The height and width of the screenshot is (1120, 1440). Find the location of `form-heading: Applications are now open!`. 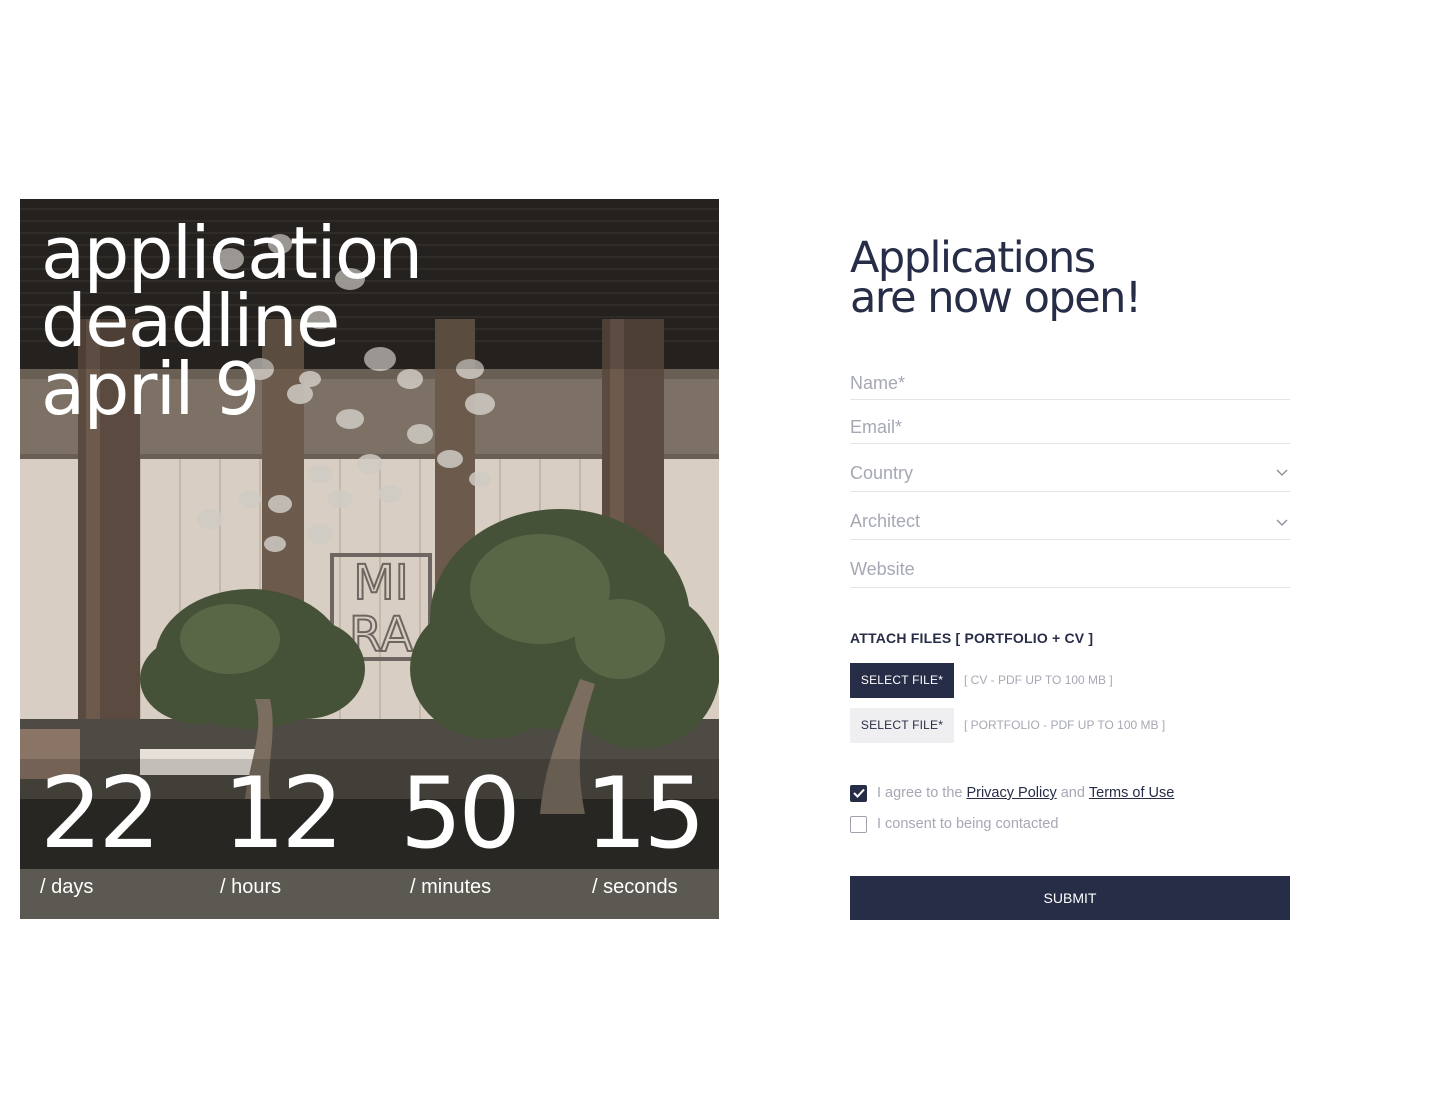

form-heading: Applications are now open! is located at coordinates (1070, 278).